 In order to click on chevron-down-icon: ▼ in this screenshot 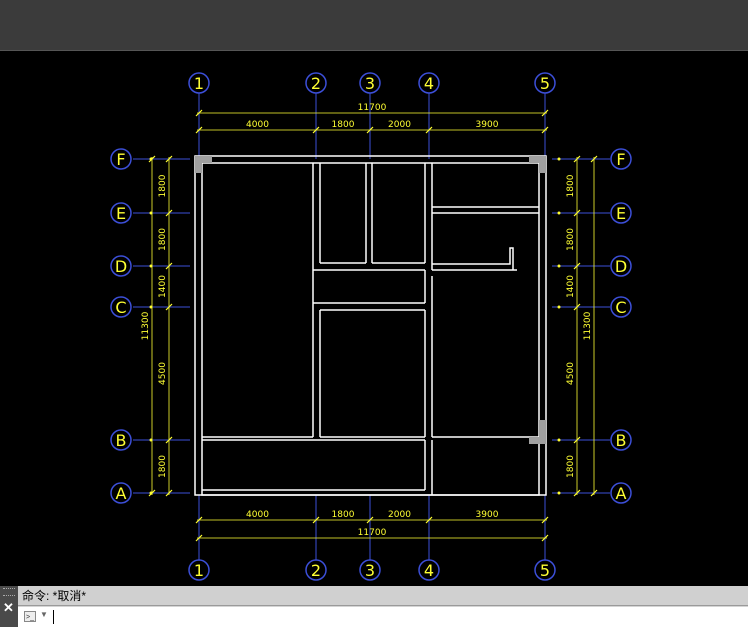, I will do `click(44, 614)`.